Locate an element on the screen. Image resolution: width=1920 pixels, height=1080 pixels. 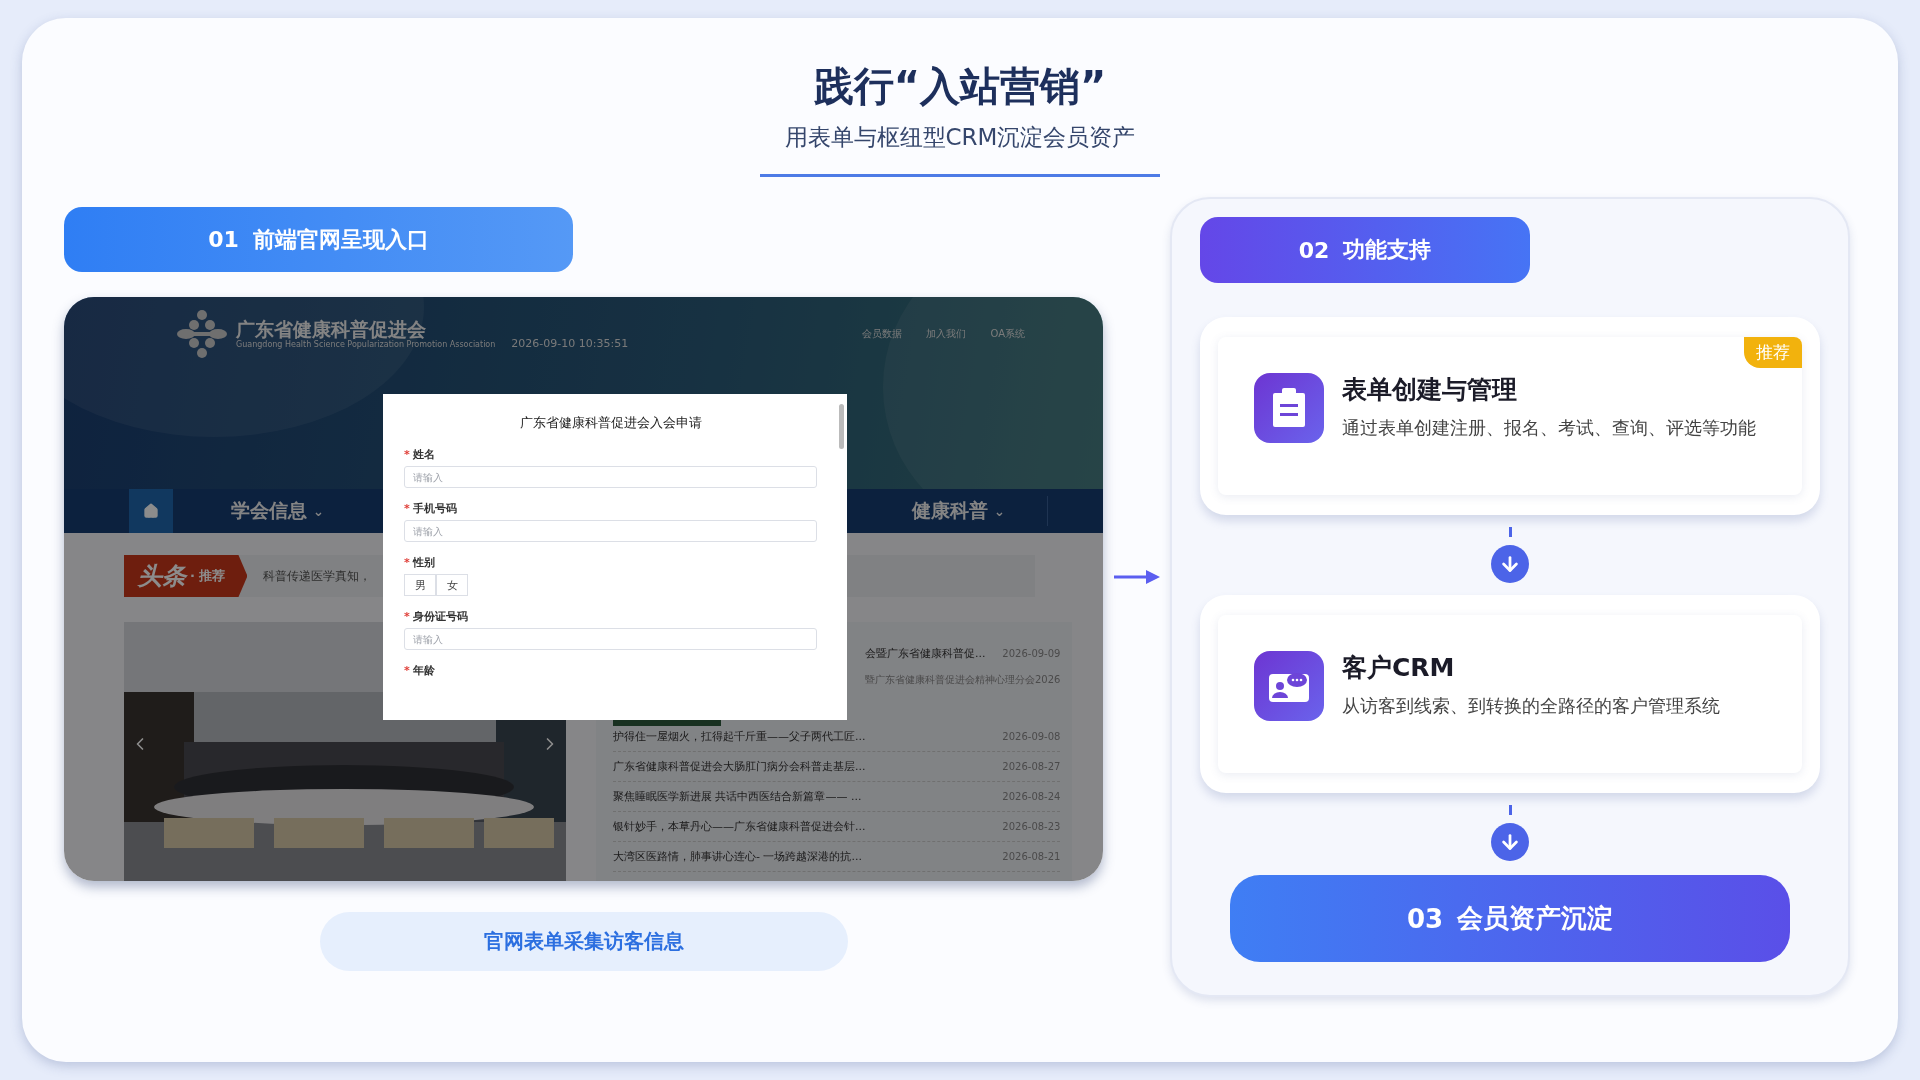
dialog-title: 广东省健康科普促进会入会申请 is located at coordinates (610, 423).